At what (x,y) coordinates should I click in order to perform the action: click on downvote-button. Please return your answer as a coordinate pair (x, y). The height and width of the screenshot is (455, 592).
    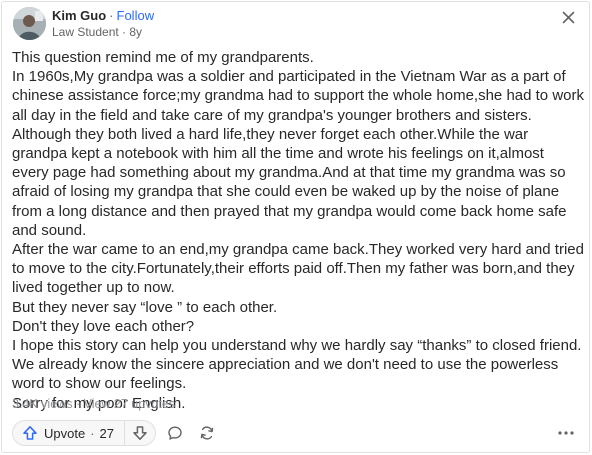
    Looking at the image, I should click on (139, 433).